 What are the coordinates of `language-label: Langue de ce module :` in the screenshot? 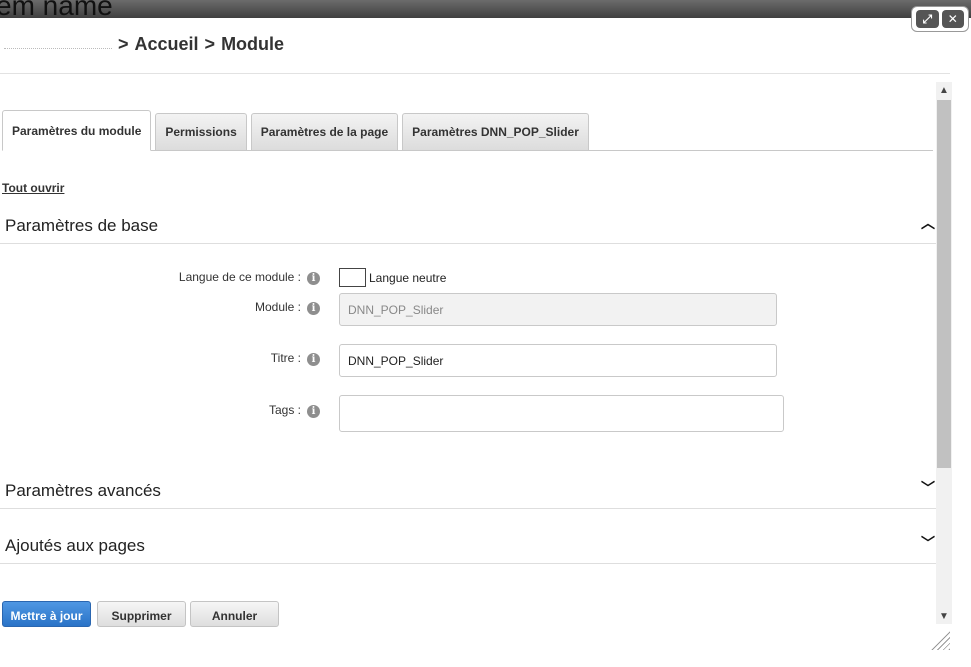 It's located at (239, 277).